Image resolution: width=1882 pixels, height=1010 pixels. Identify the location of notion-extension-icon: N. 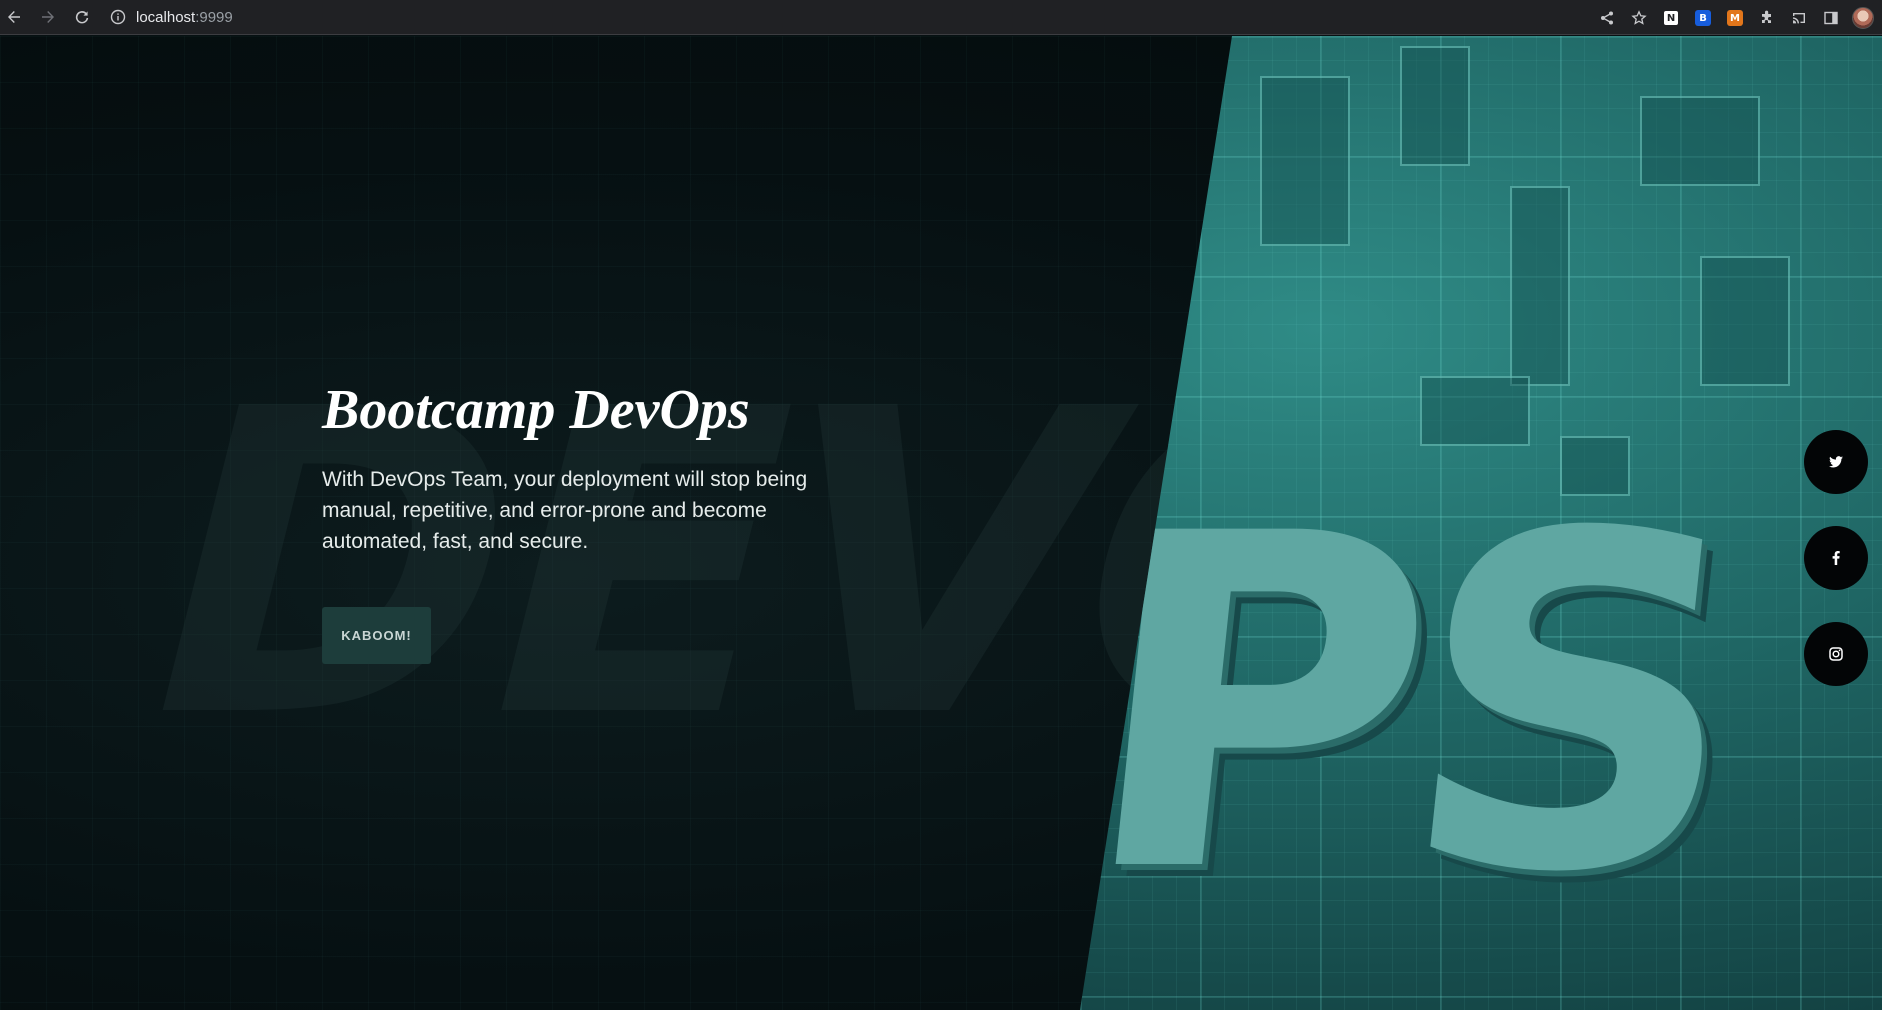
(1671, 18).